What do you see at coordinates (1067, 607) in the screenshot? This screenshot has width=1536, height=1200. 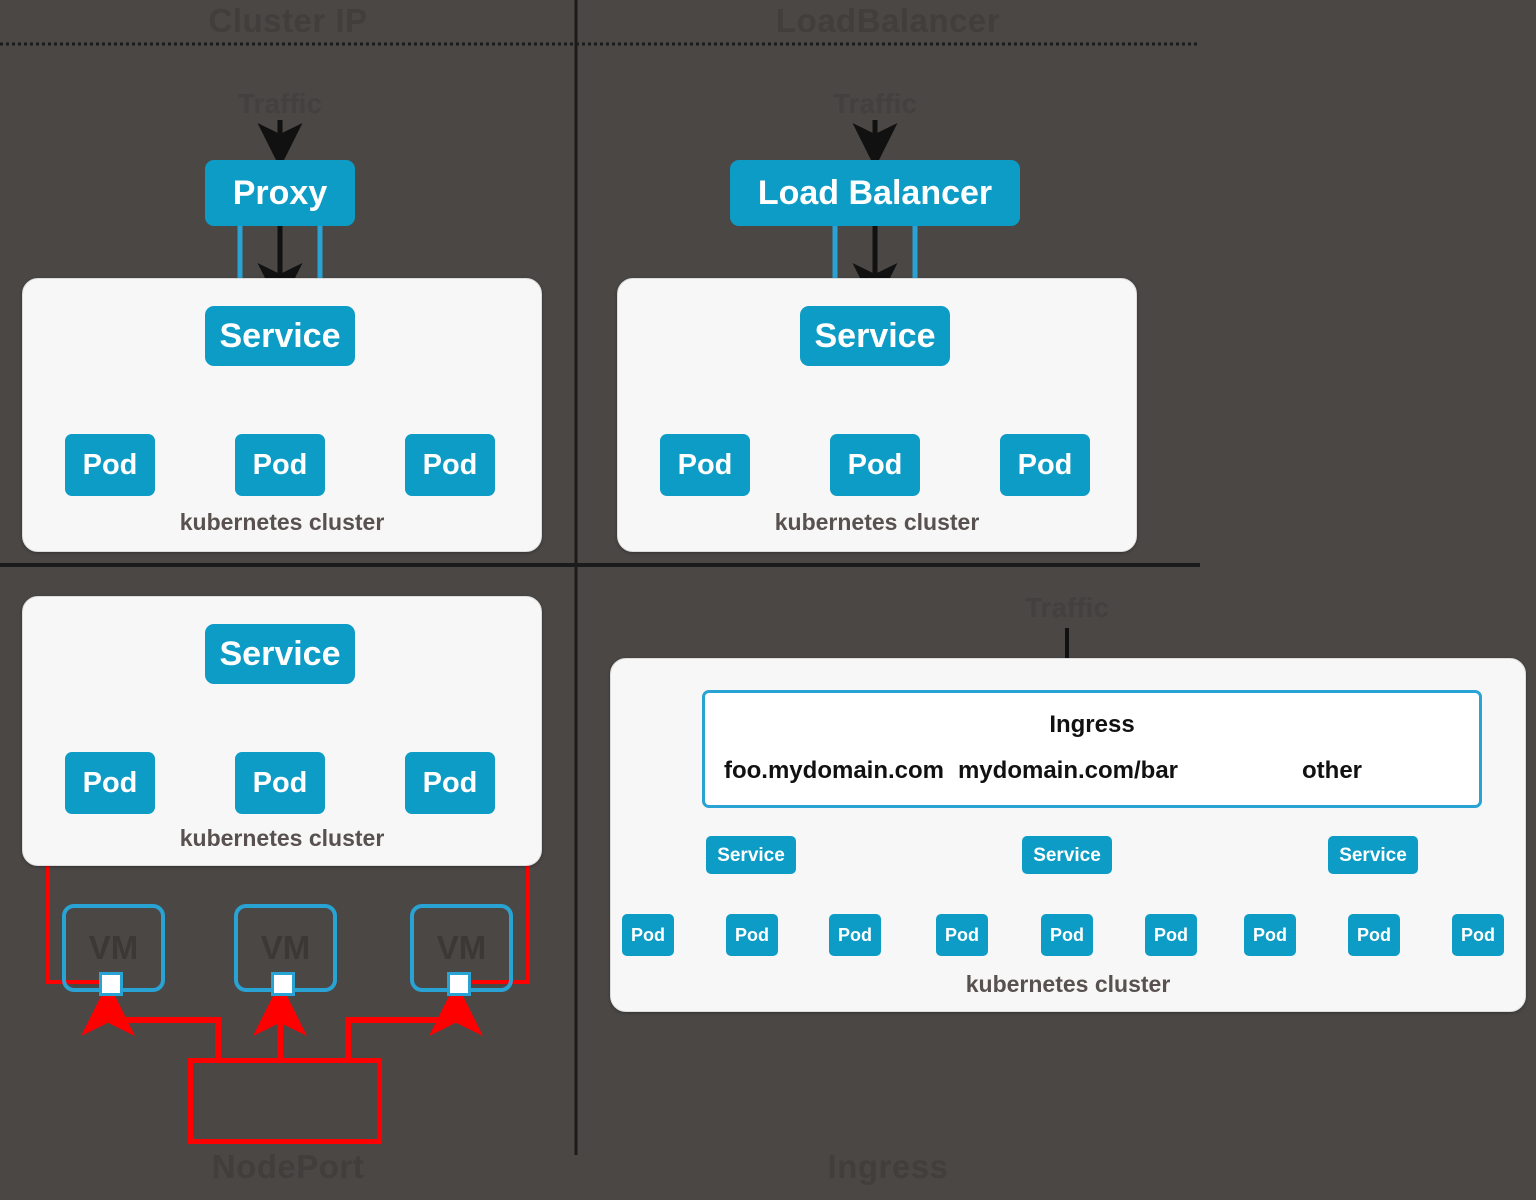 I see `traffic-label-ingress: Traffic` at bounding box center [1067, 607].